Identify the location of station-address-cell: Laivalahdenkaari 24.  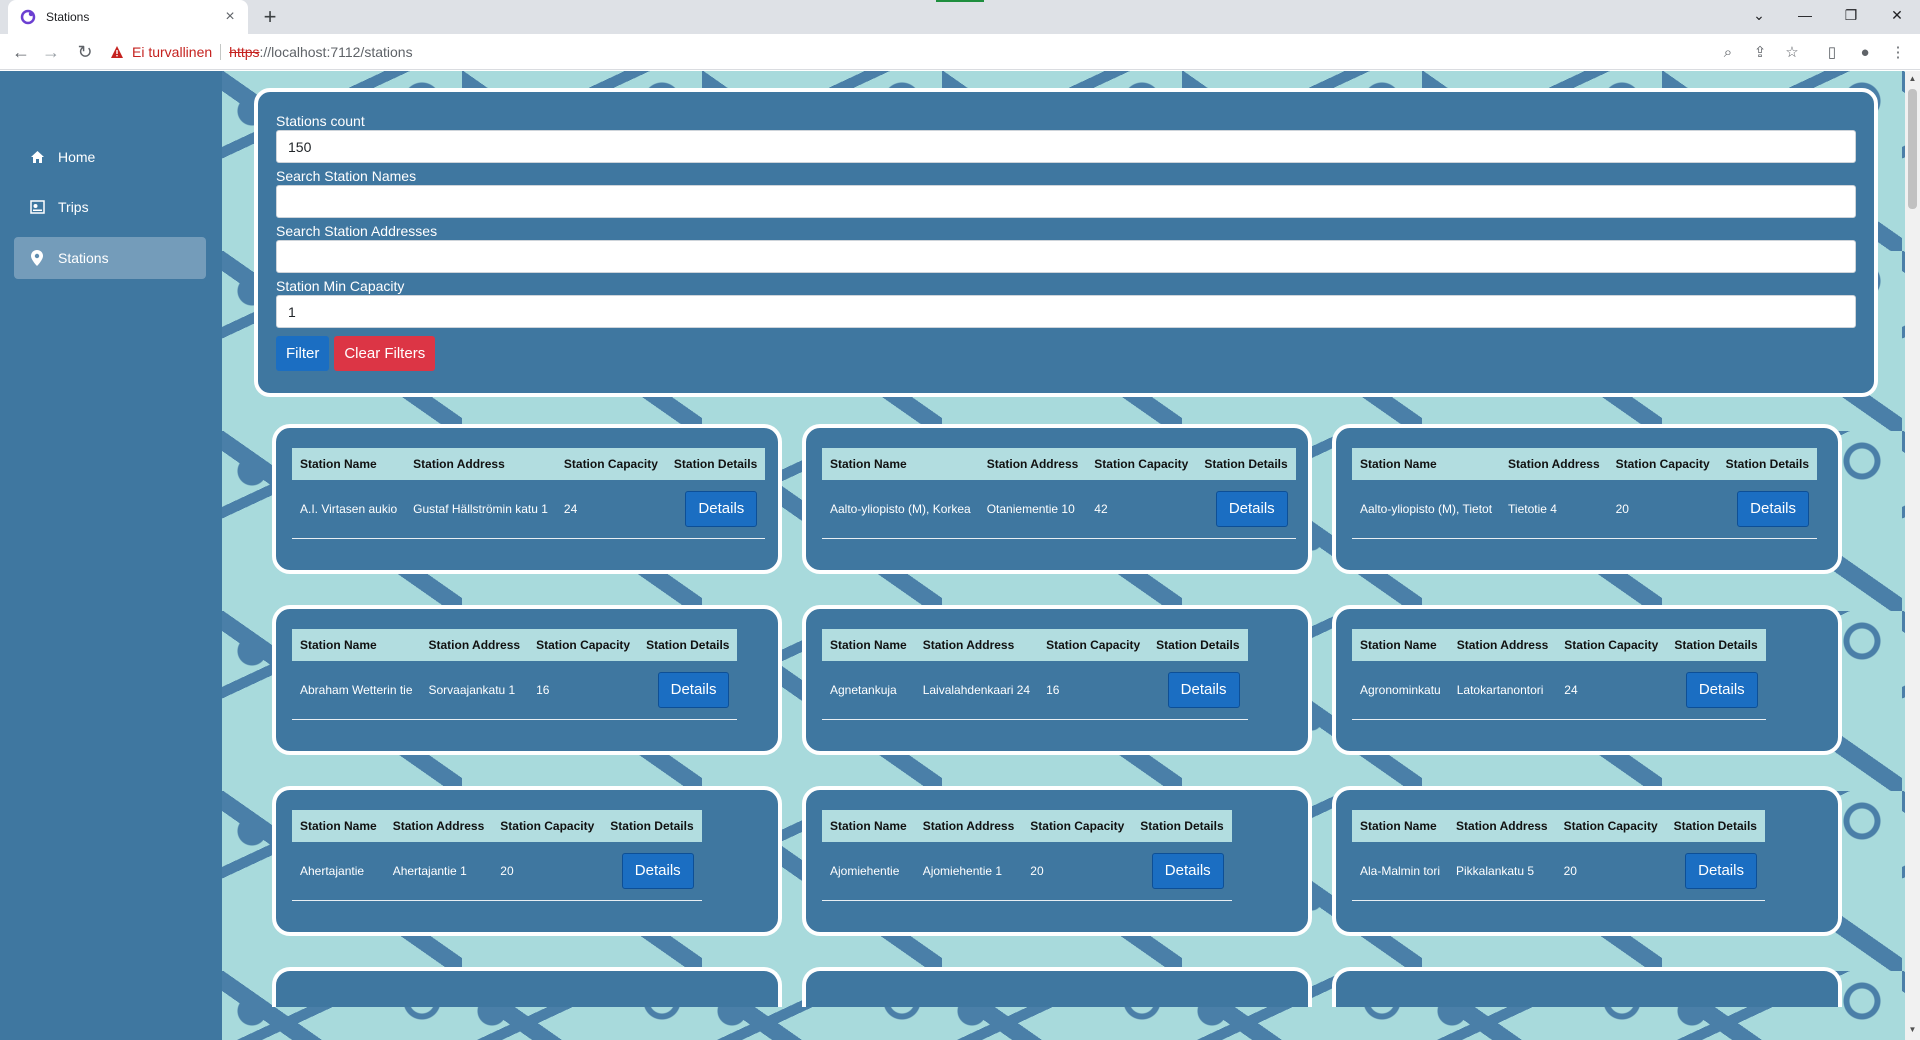
(976, 690).